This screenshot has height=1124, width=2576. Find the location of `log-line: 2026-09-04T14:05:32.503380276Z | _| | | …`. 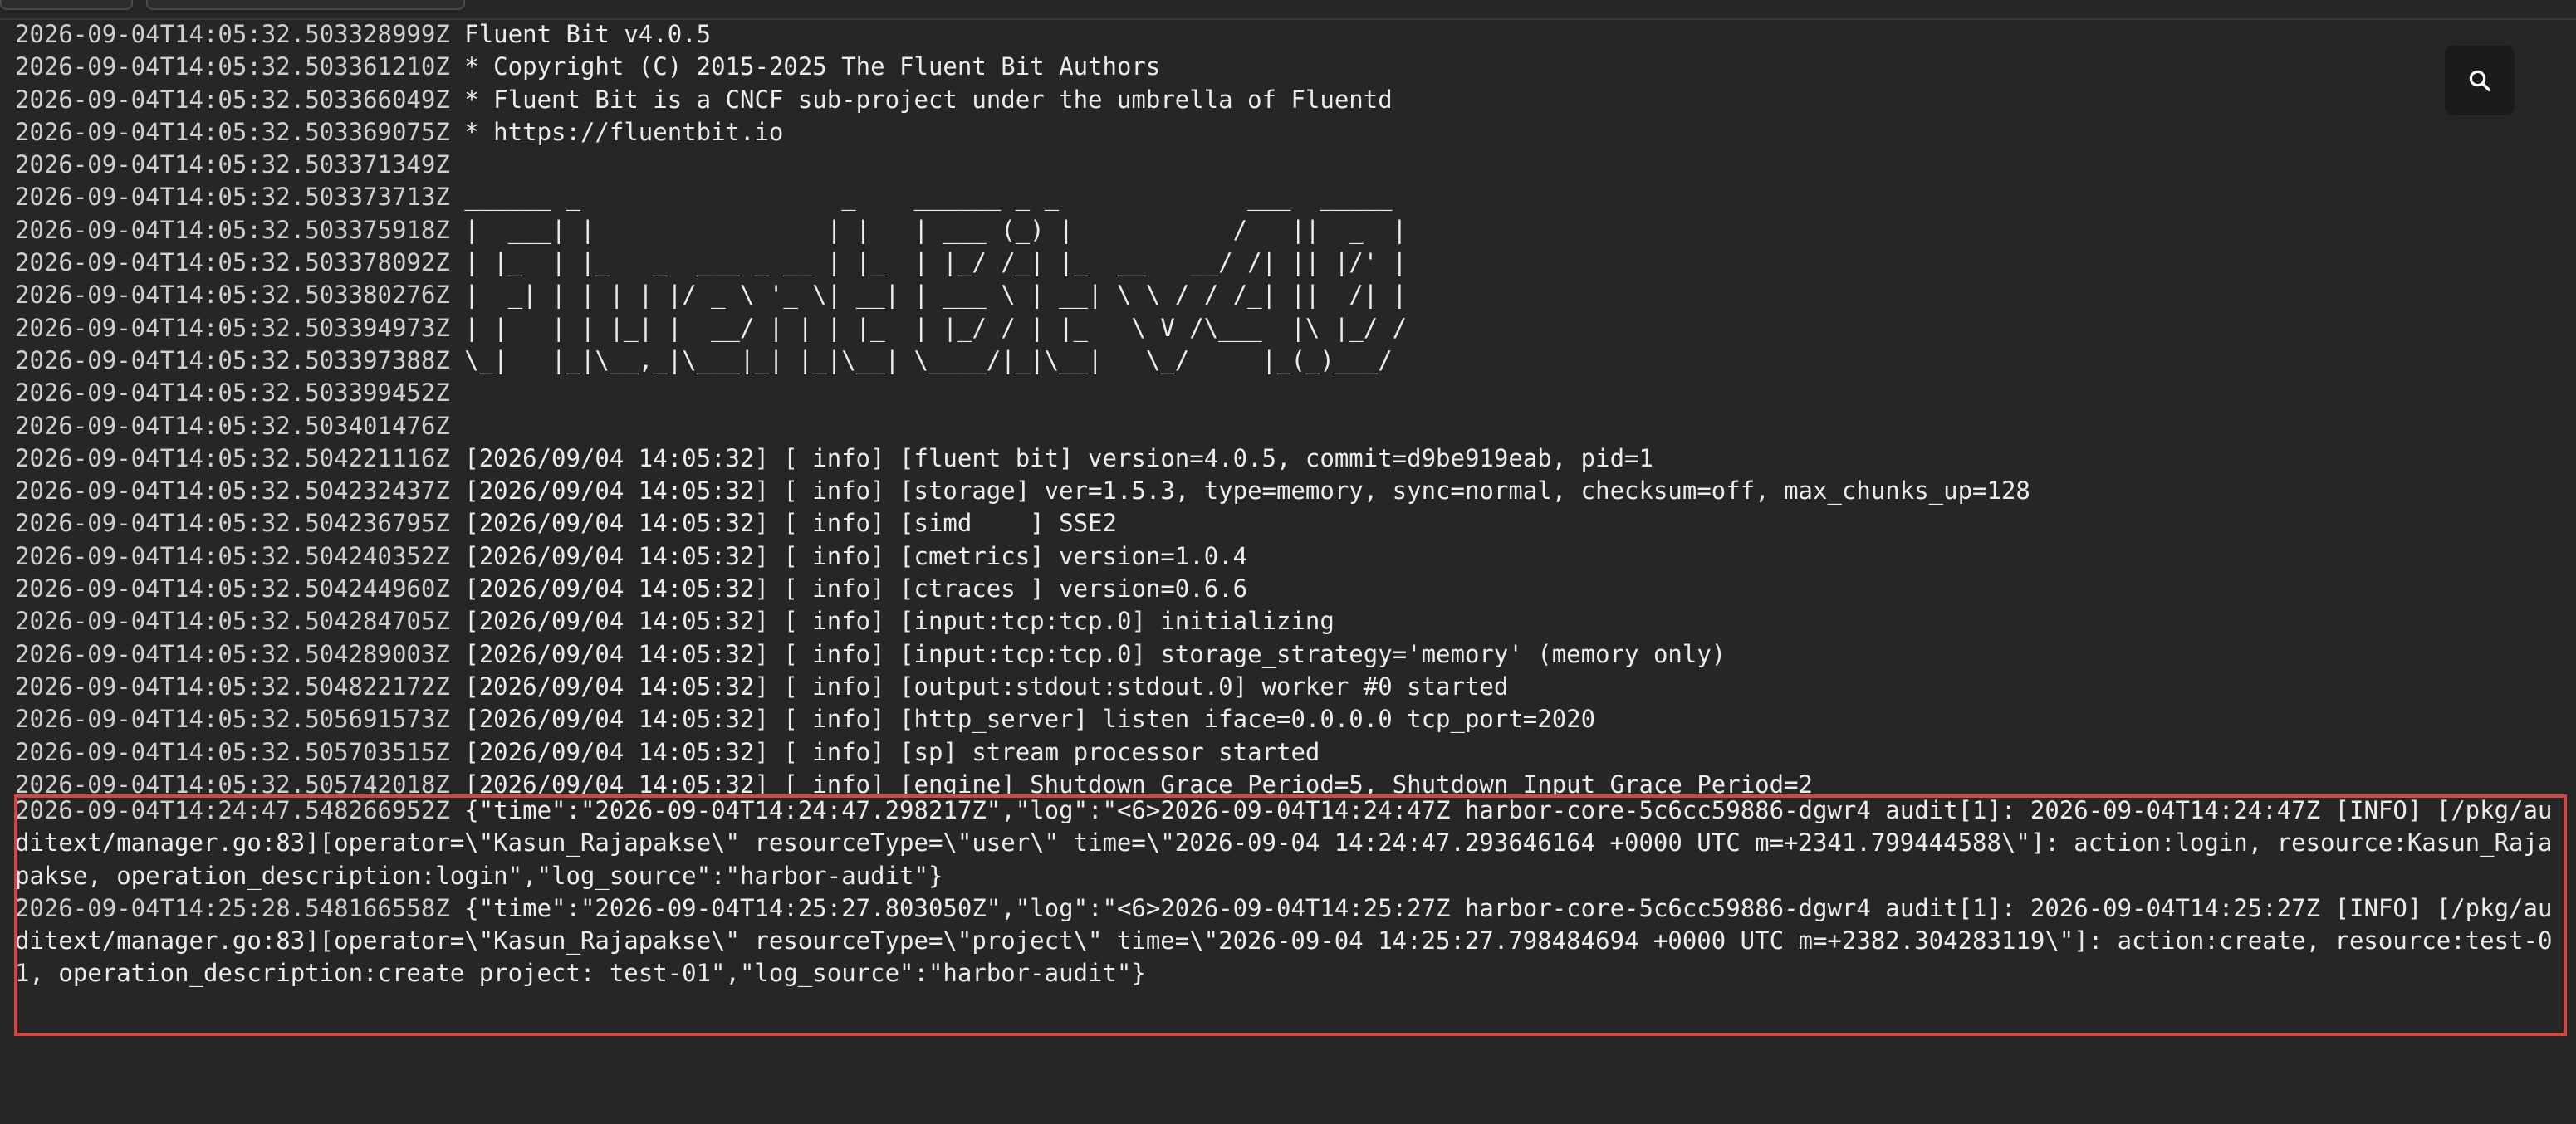

log-line: 2026-09-04T14:05:32.503380276Z | _| | | … is located at coordinates (1289, 295).